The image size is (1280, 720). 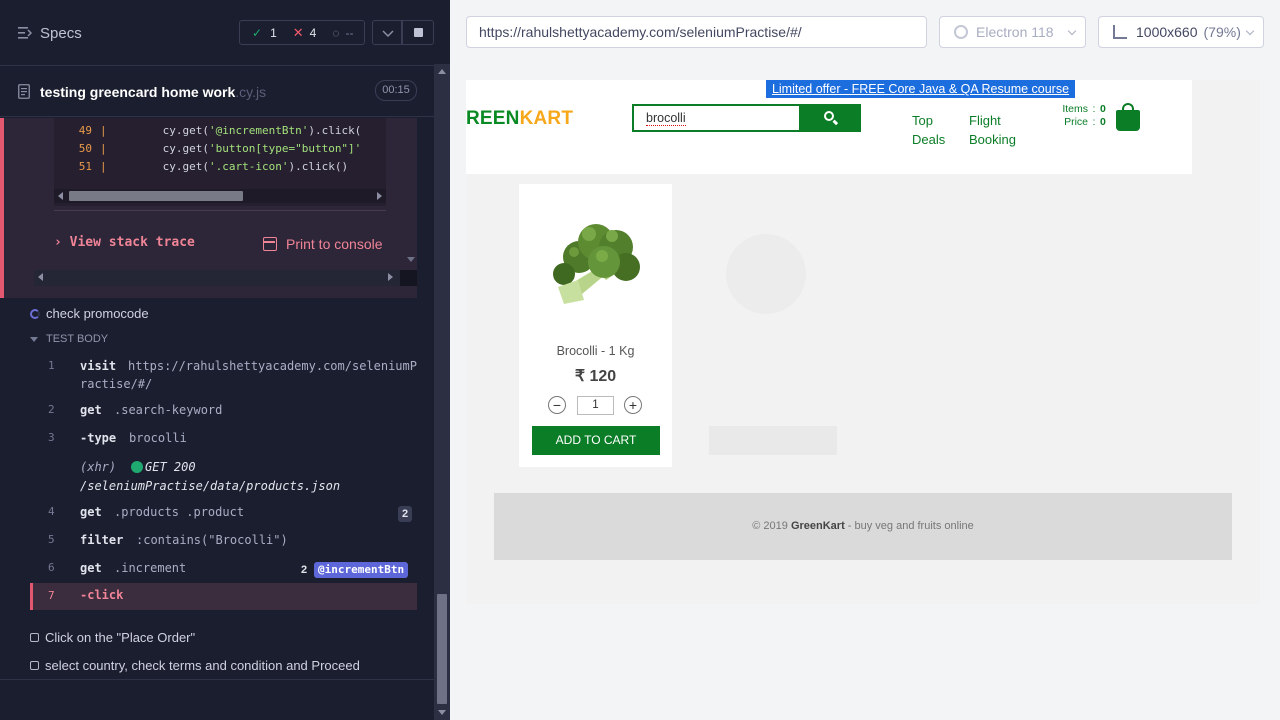 I want to click on snapshot-ghost-product, so click(x=774, y=325).